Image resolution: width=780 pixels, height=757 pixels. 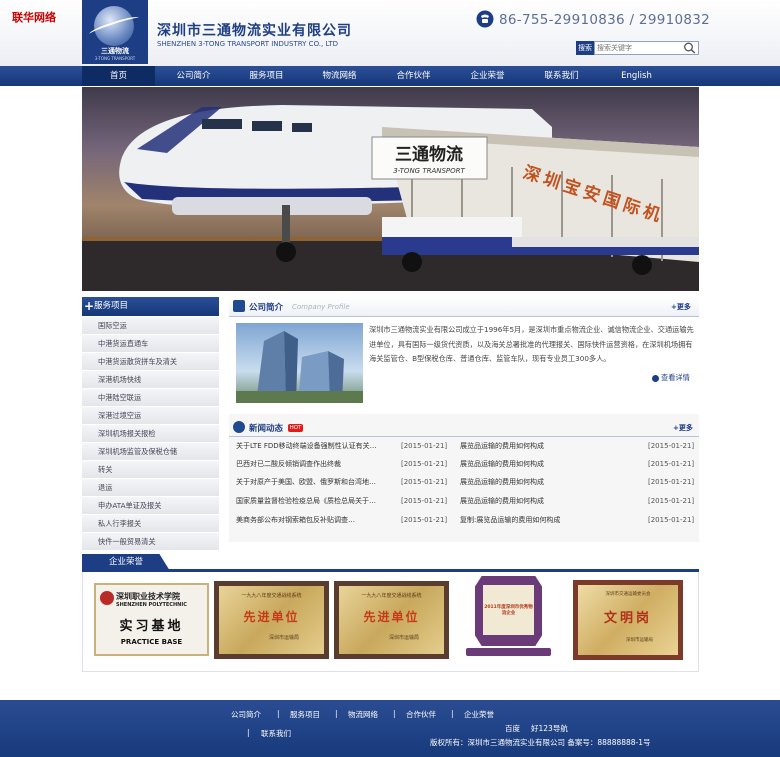 What do you see at coordinates (550, 520) in the screenshot?
I see `news-right-item: 复制:展览品运输的费用如何构成` at bounding box center [550, 520].